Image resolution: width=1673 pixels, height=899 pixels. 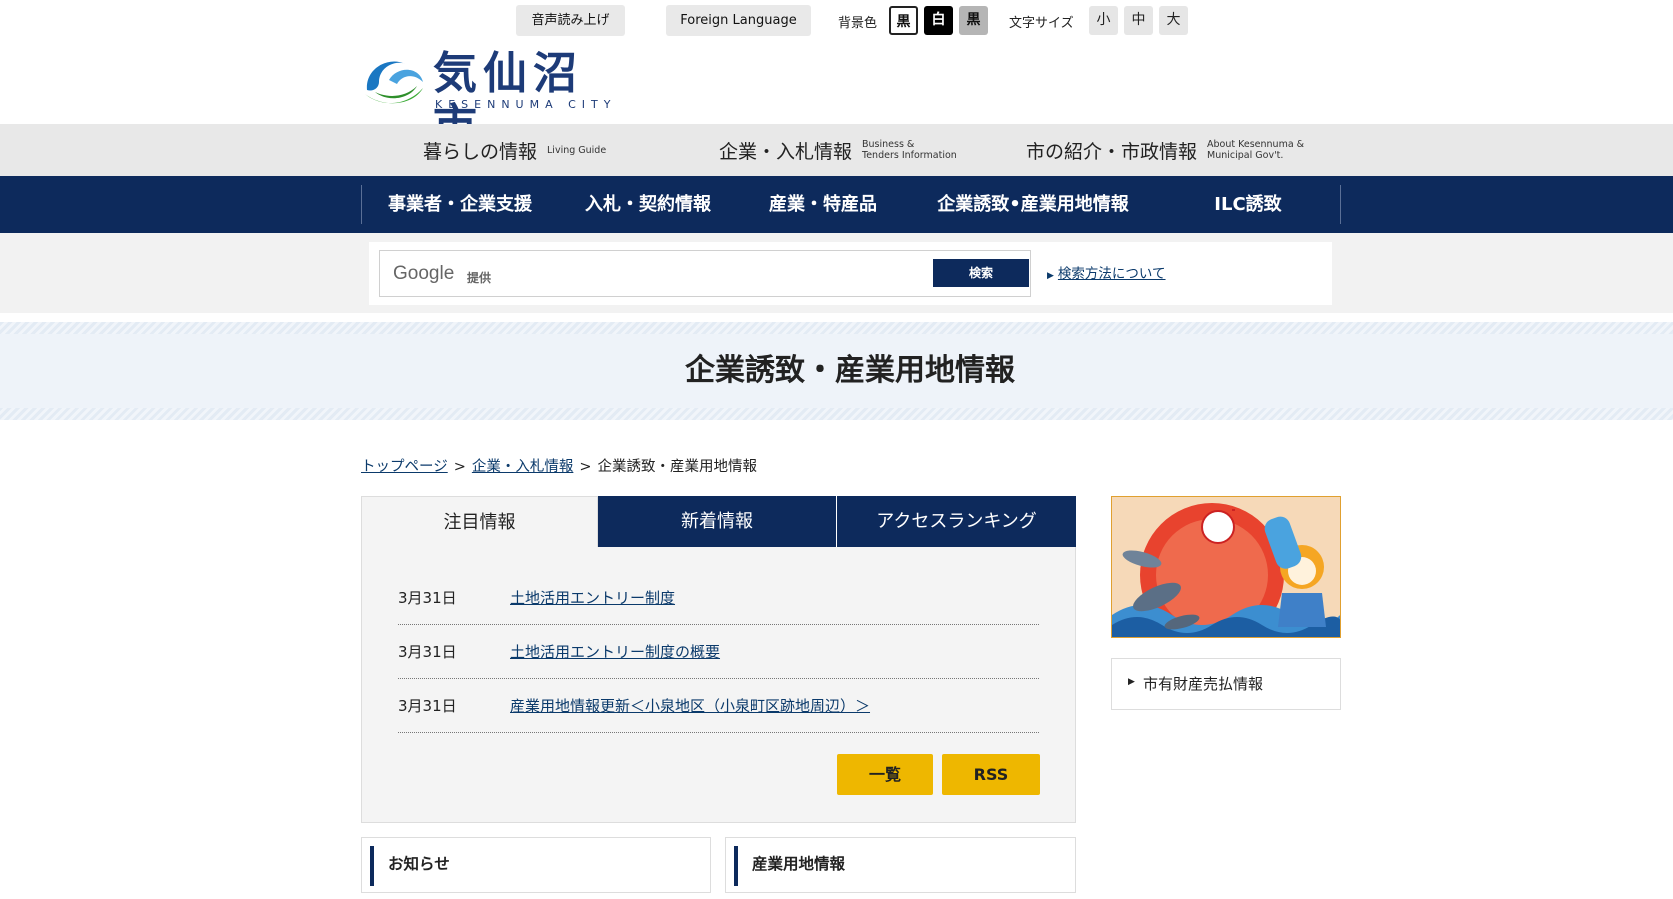 I want to click on breadcrumb-current: 企業誘致・産業用地情報, so click(x=677, y=467).